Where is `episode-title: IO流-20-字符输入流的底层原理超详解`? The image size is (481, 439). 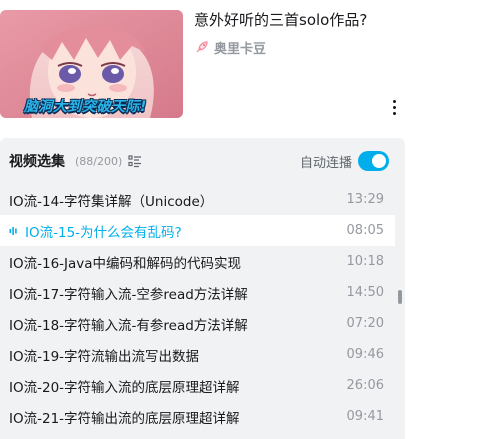
episode-title: IO流-20-字符输入流的底层原理超详解 is located at coordinates (124, 387).